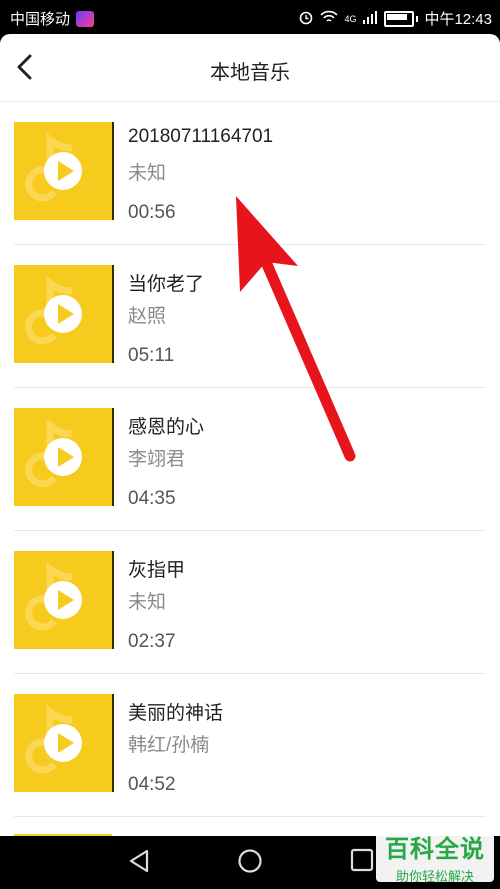  I want to click on nav-back-button, so click(139, 863).